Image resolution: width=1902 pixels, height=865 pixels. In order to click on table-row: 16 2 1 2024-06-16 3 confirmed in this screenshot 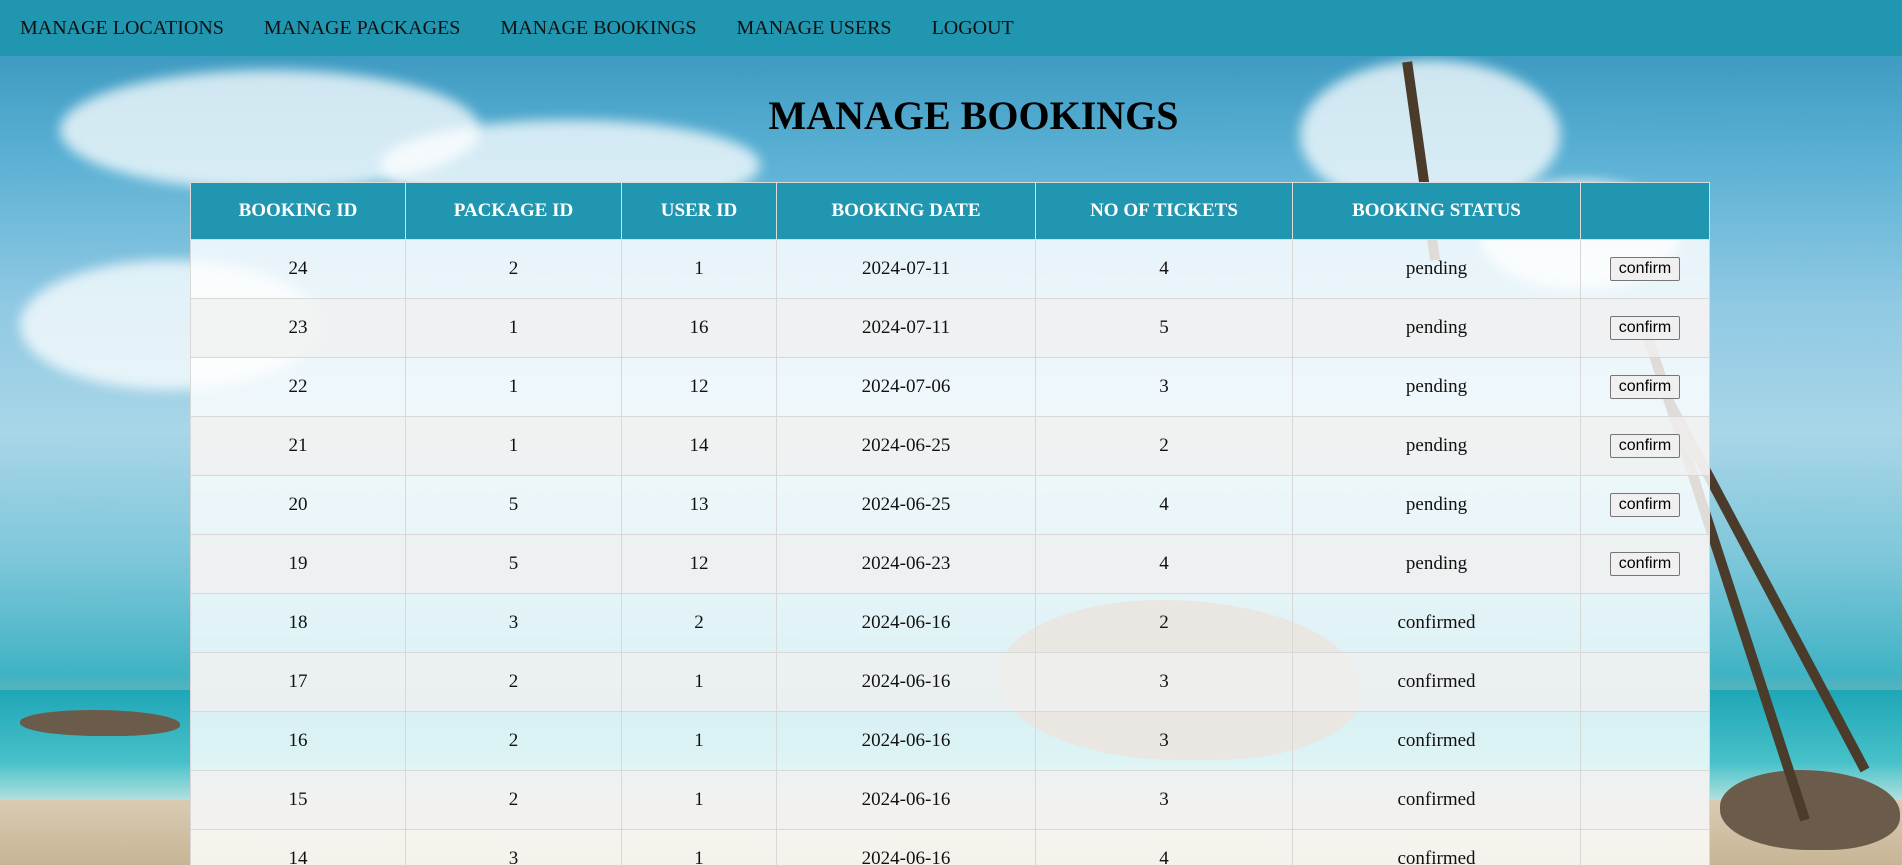, I will do `click(950, 741)`.